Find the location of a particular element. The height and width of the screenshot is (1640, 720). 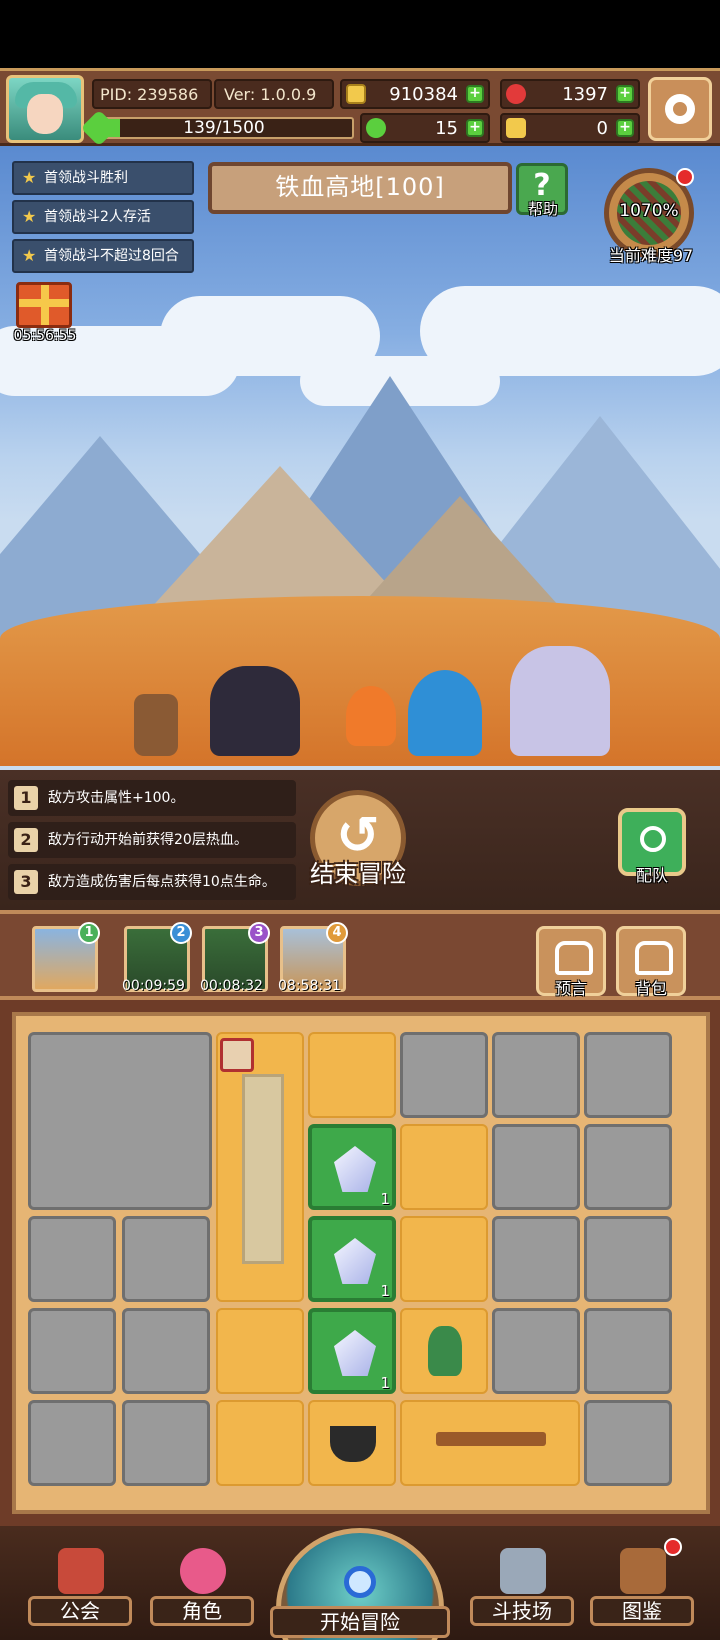

stage-title: 铁血高地[100] is located at coordinates (360, 187).